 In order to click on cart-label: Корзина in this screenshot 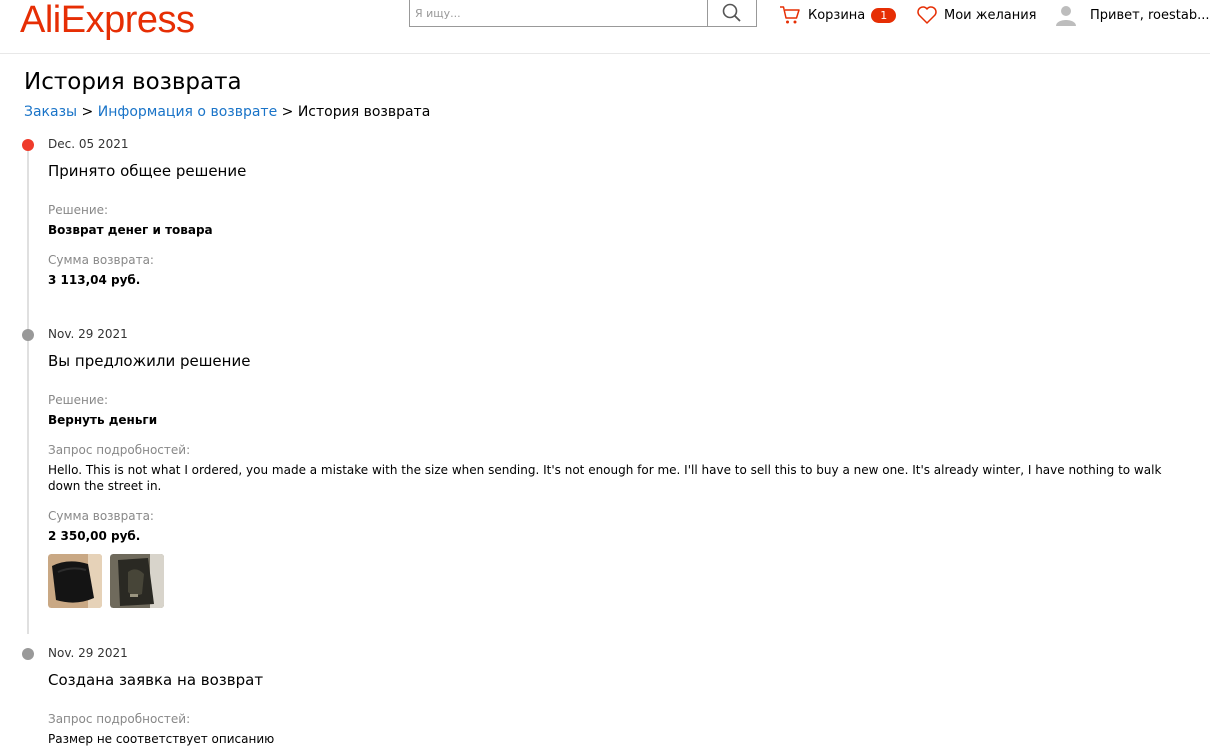, I will do `click(837, 15)`.